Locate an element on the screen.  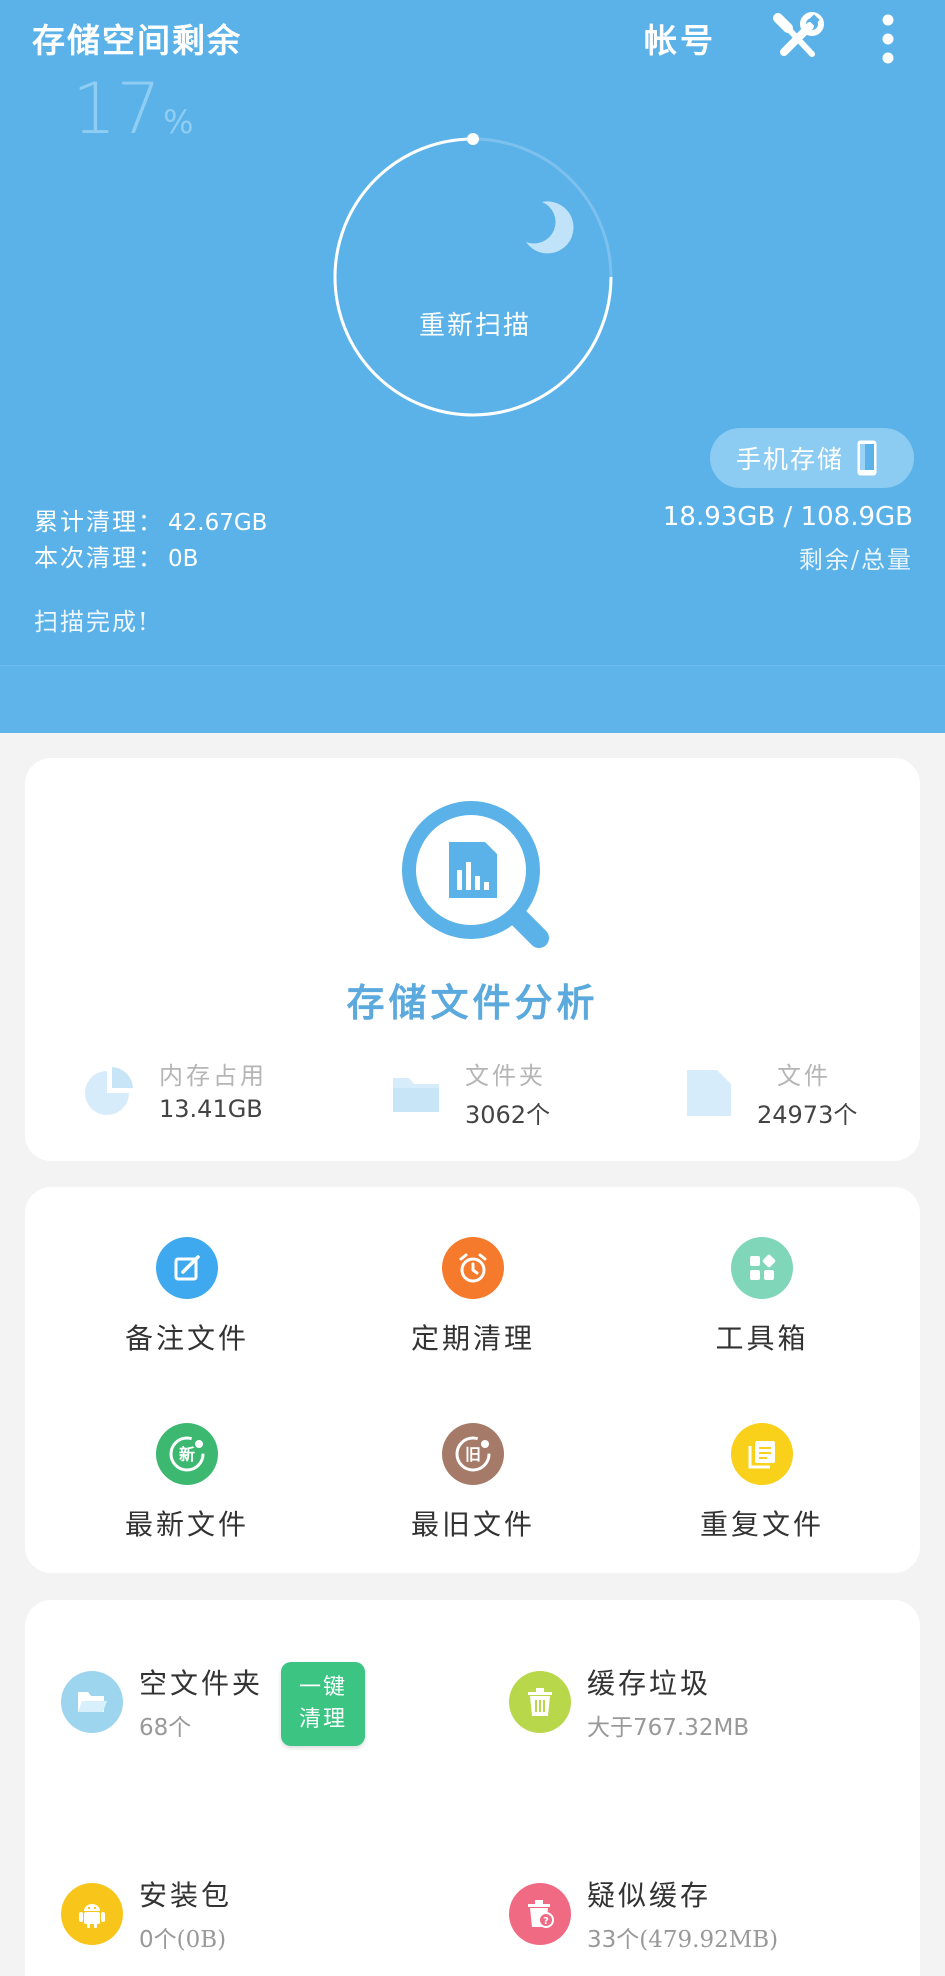
percent-sign: % is located at coordinates (178, 122).